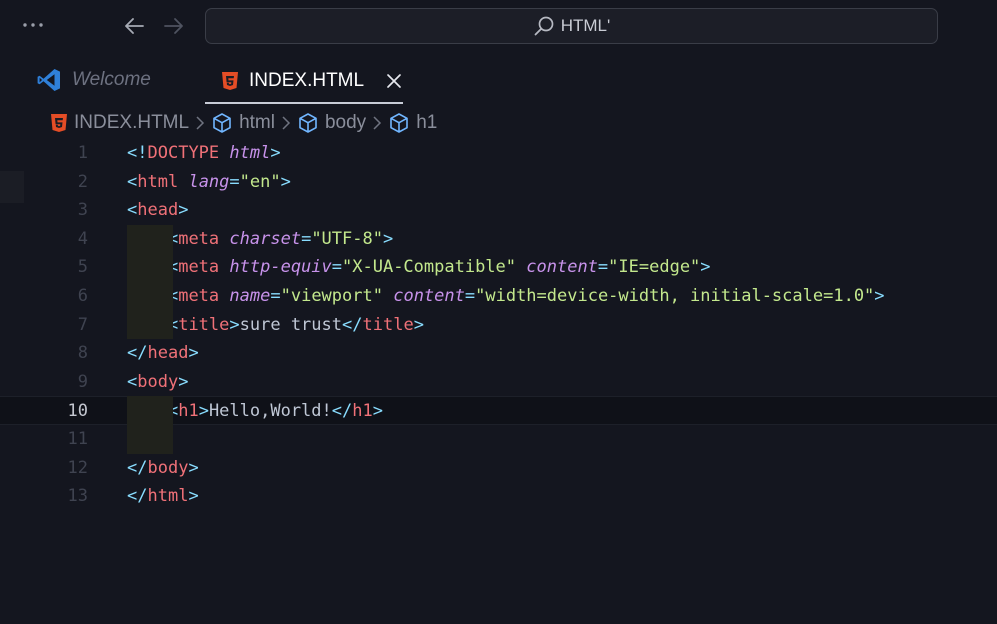  Describe the element at coordinates (77, 411) in the screenshot. I see `line-number: 10` at that location.